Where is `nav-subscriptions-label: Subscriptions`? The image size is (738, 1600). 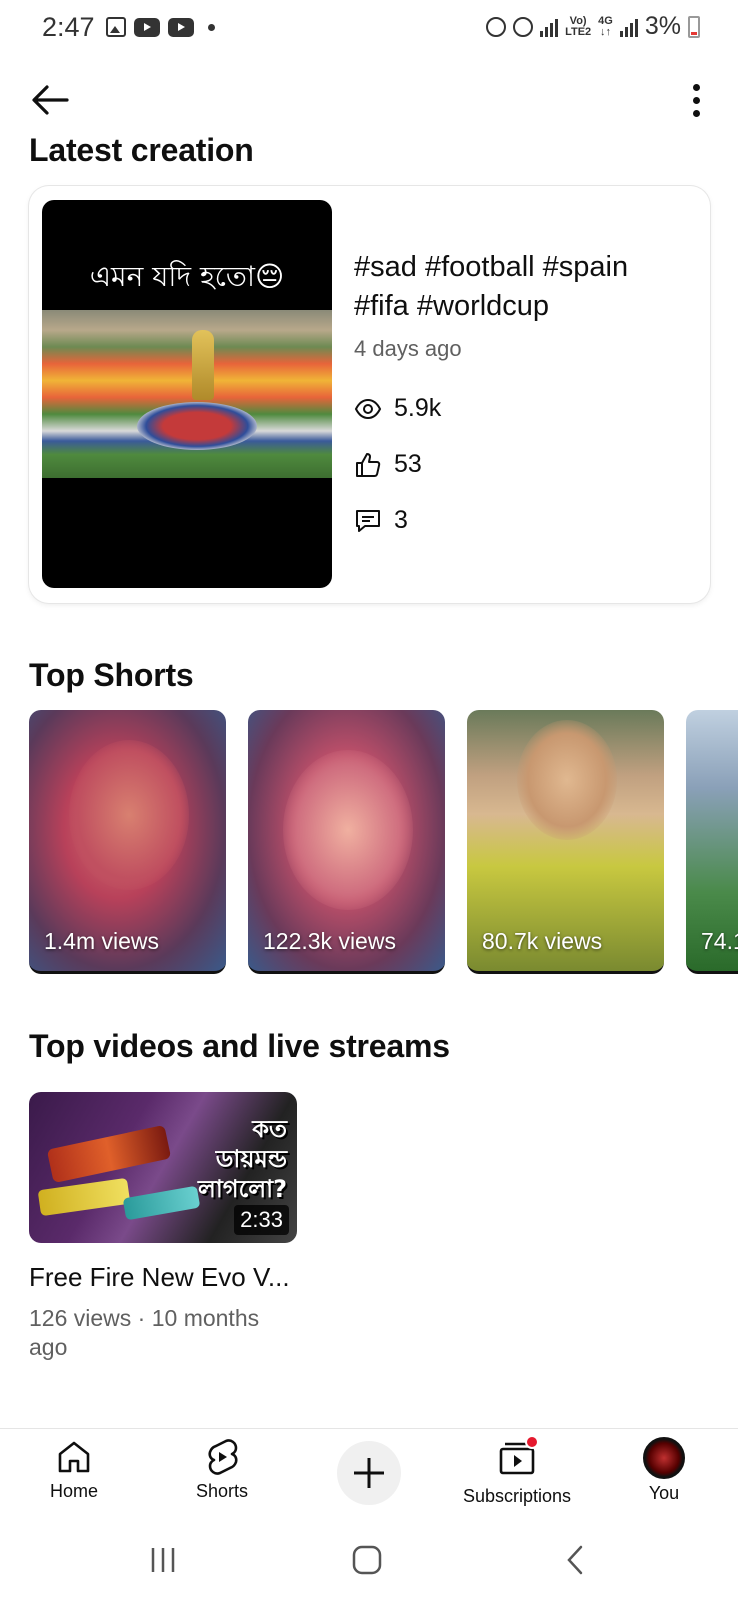 nav-subscriptions-label: Subscriptions is located at coordinates (517, 1496).